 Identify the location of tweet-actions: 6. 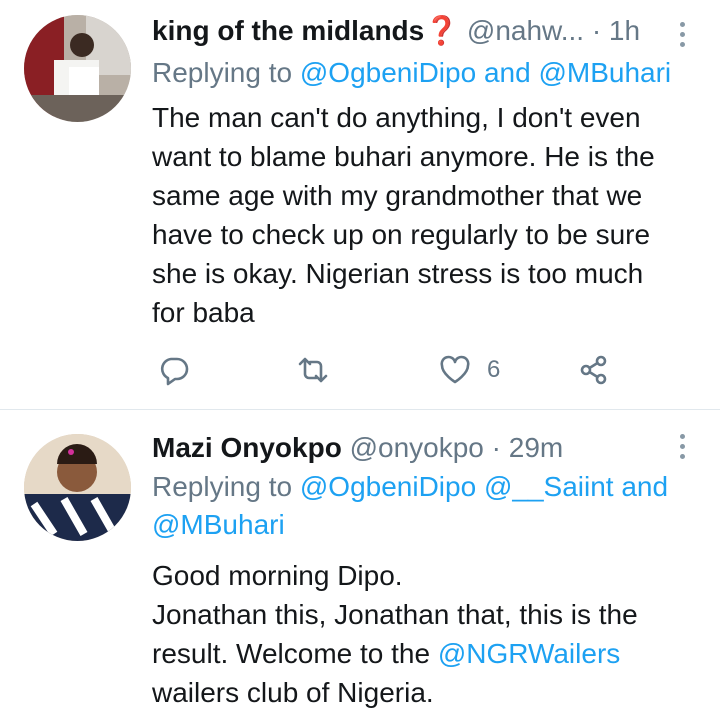
(387, 370).